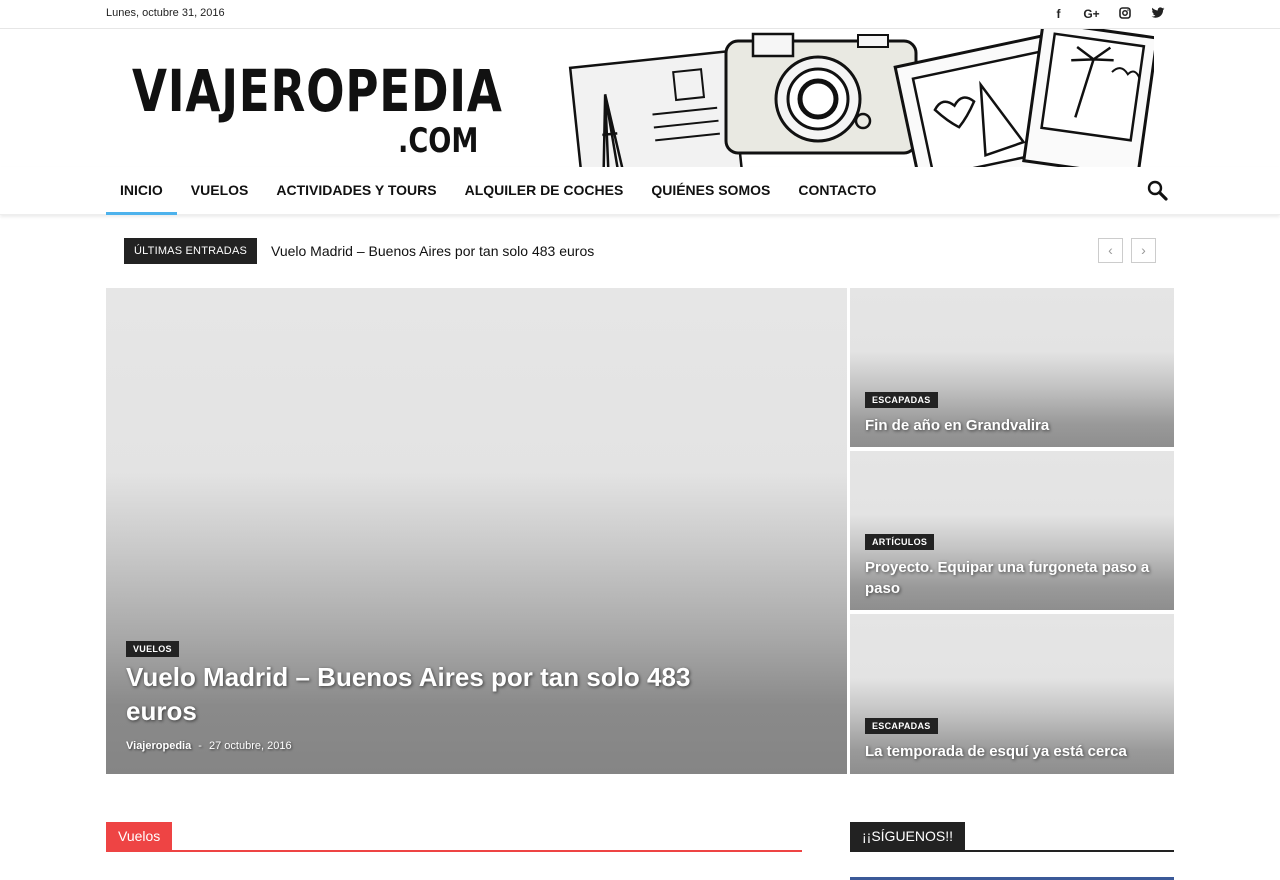 The width and height of the screenshot is (1280, 880). Describe the element at coordinates (544, 191) in the screenshot. I see `nav-item-alquiler-de-coches: ALQUILER DE COCHES` at that location.